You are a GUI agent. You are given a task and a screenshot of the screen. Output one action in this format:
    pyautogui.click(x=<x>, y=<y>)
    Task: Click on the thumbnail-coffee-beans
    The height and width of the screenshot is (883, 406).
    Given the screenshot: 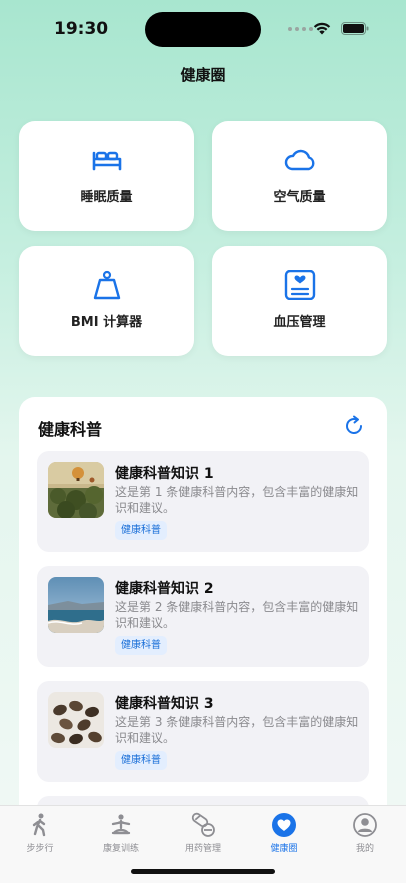 What is the action you would take?
    pyautogui.click(x=76, y=720)
    